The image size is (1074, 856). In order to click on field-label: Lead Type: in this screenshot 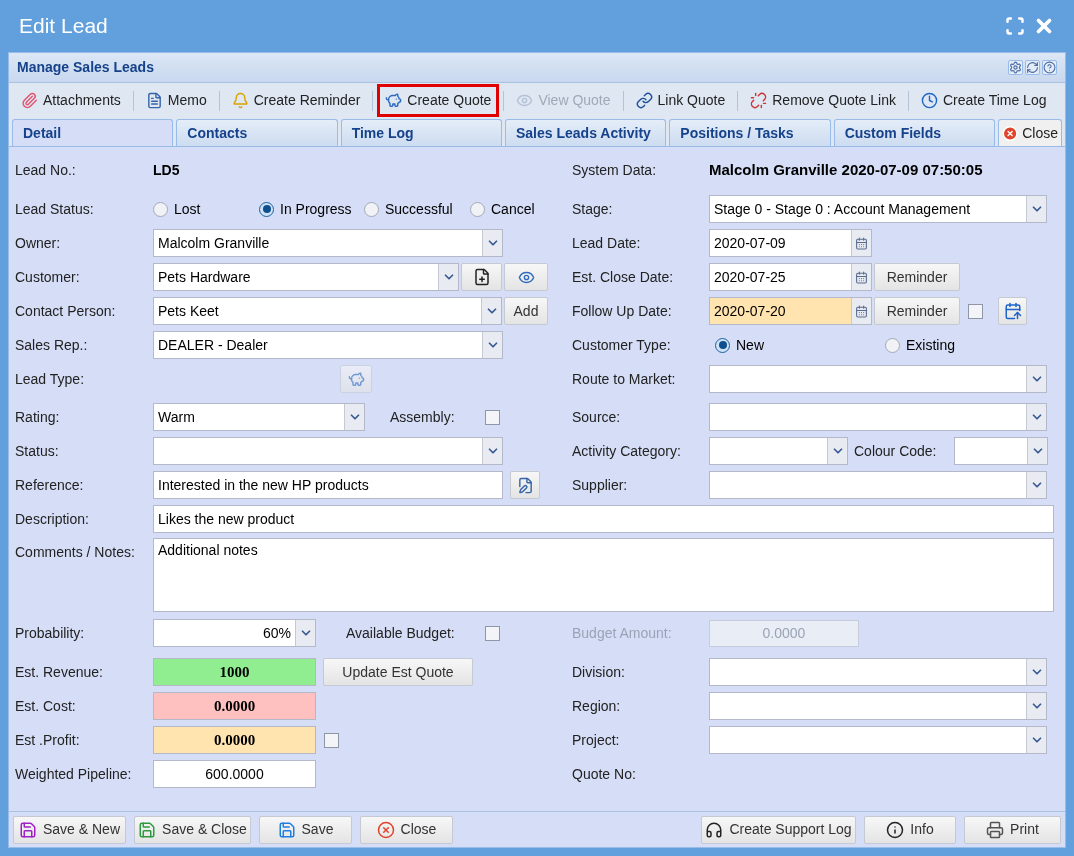, I will do `click(50, 379)`.